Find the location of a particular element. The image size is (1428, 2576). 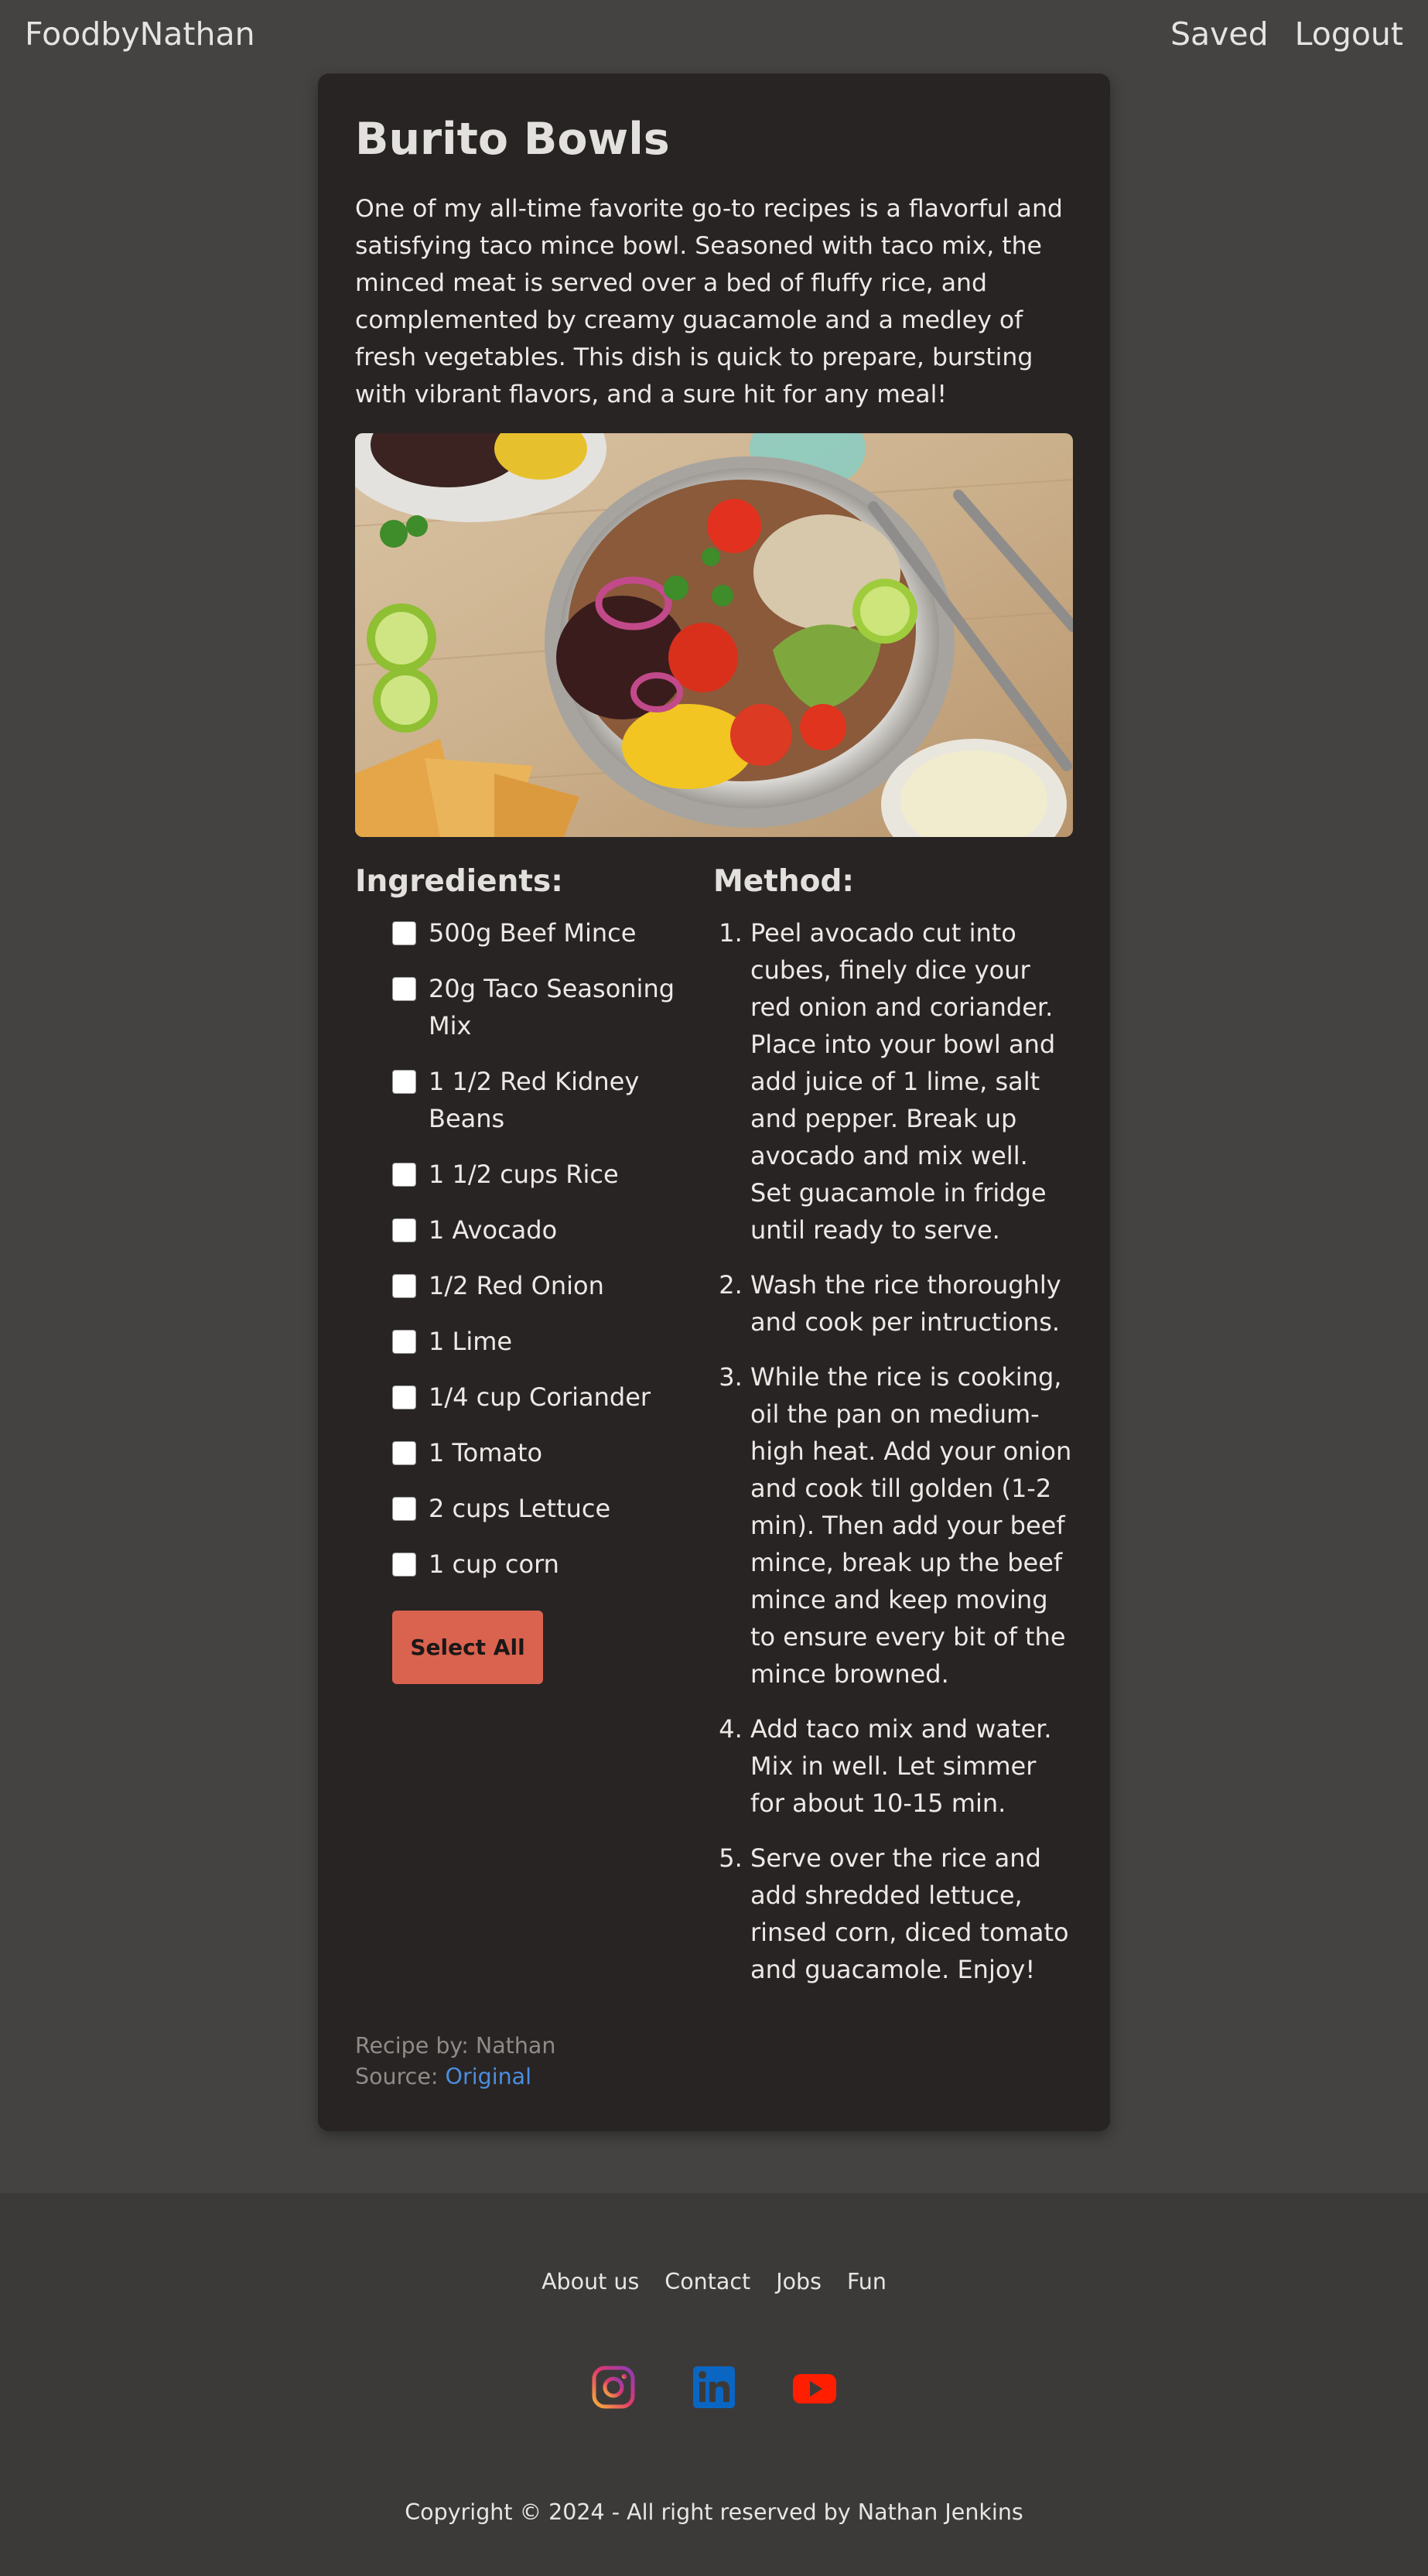

ingredient-label: 1 Tomato is located at coordinates (486, 1452).